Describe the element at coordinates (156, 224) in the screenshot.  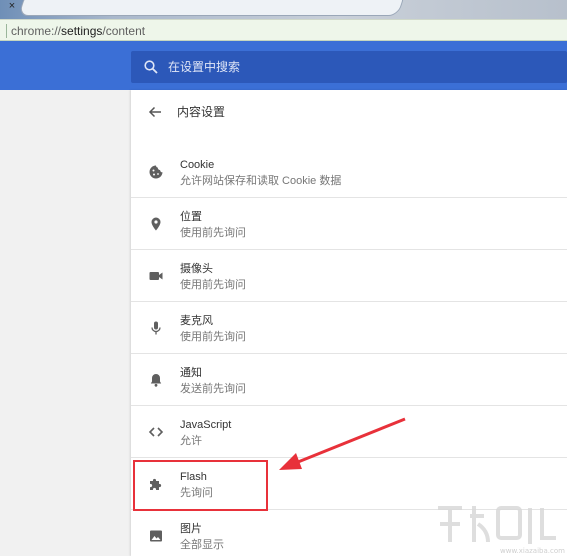
I see `location-pin-icon` at that location.